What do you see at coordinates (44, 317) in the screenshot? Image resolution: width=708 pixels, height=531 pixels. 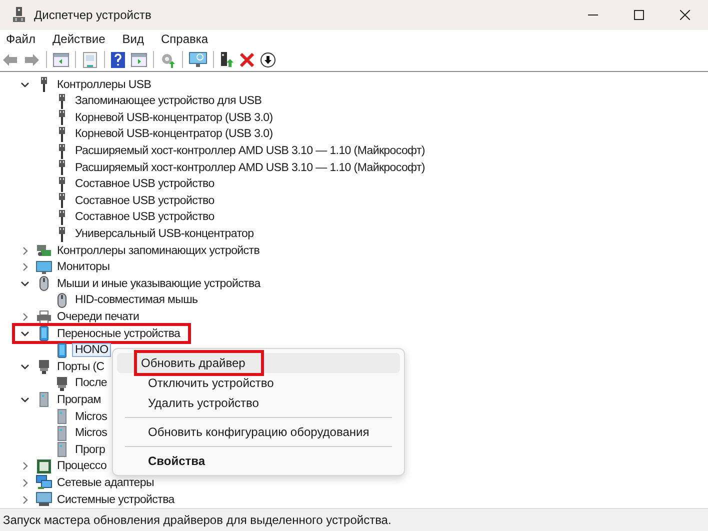 I see `printer-icon` at bounding box center [44, 317].